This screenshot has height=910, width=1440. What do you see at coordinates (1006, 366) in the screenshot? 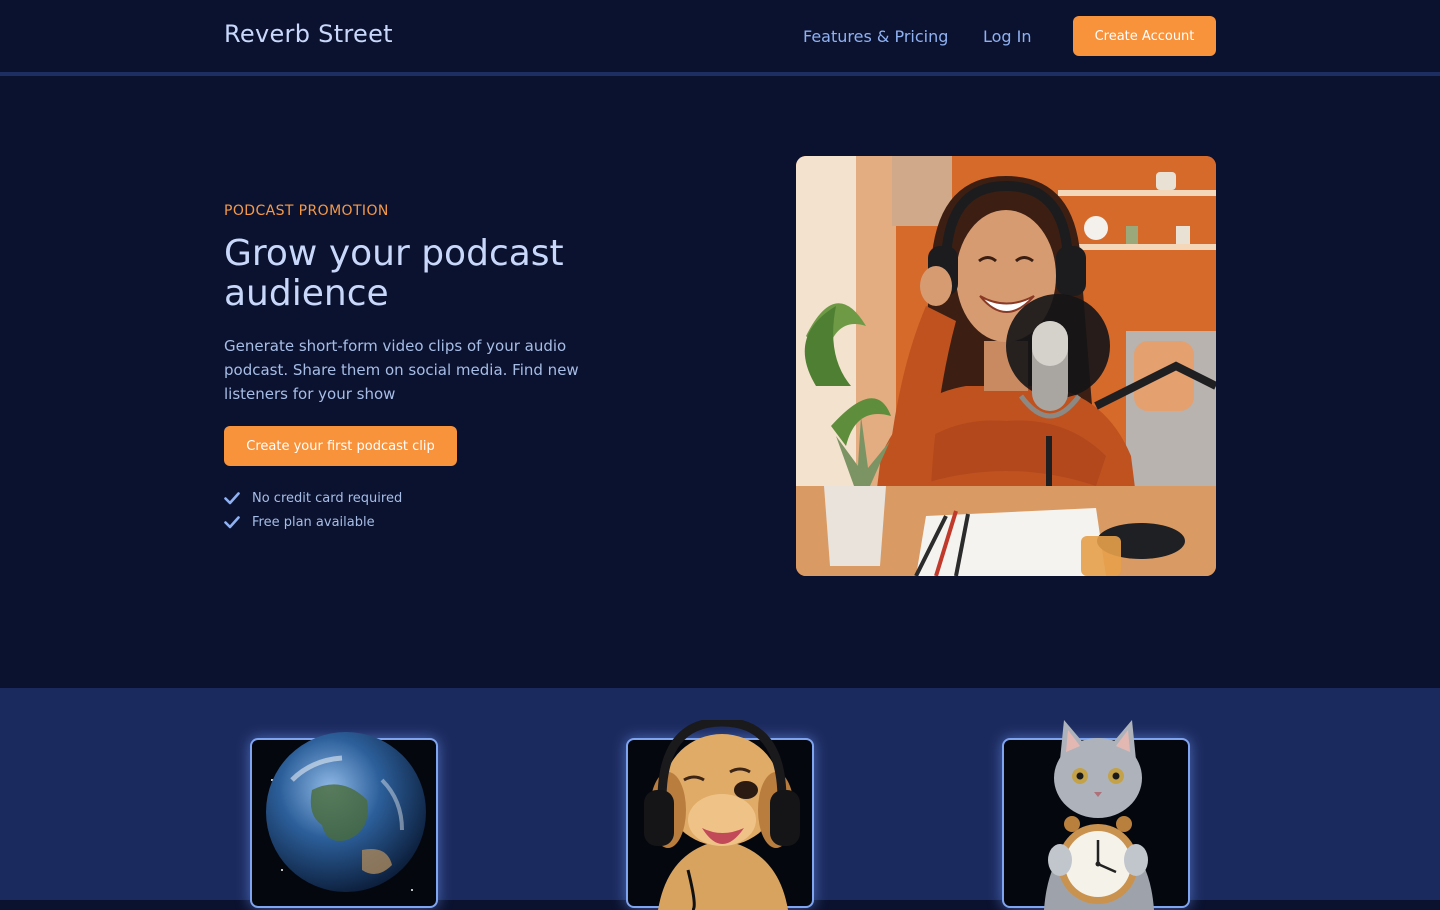
I see `hero-podcaster-image` at bounding box center [1006, 366].